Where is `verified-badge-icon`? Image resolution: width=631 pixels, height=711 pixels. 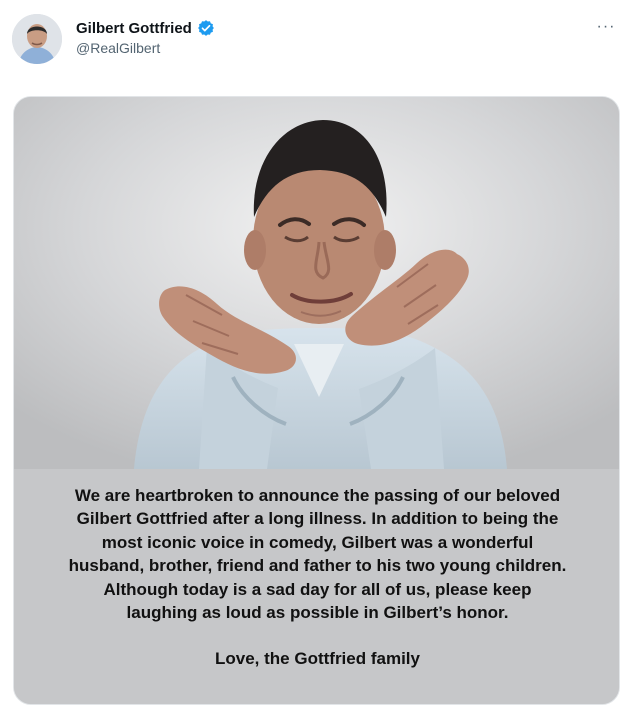
verified-badge-icon is located at coordinates (206, 28).